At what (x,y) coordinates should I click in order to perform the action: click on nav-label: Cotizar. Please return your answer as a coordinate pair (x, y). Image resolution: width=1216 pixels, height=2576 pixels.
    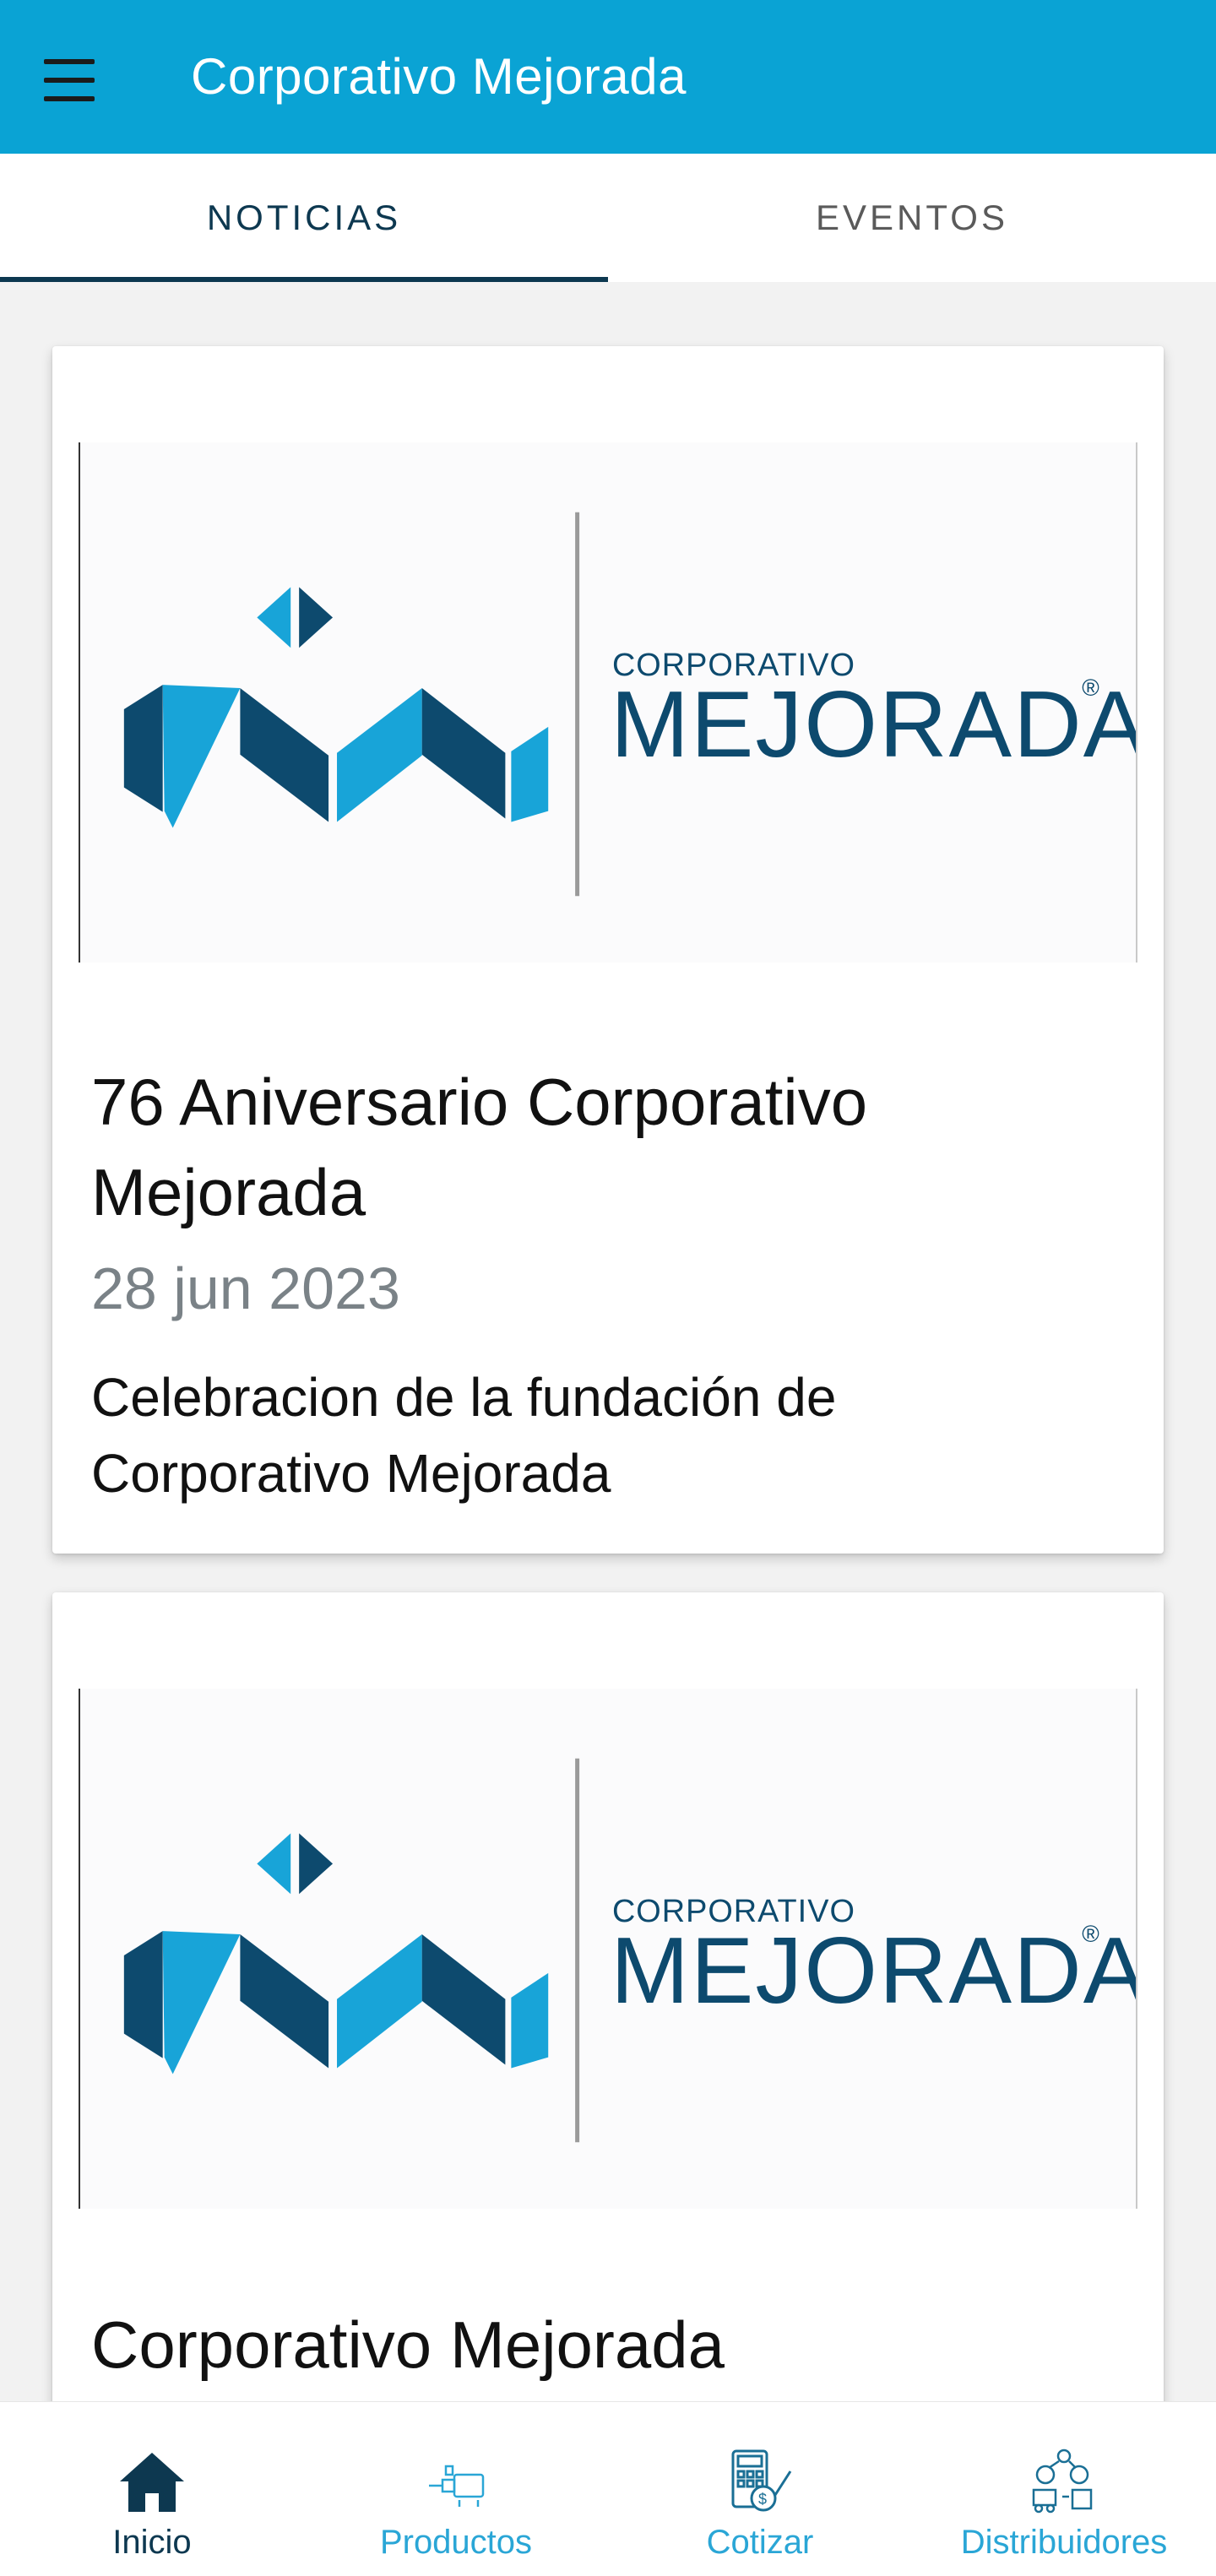
    Looking at the image, I should click on (760, 2543).